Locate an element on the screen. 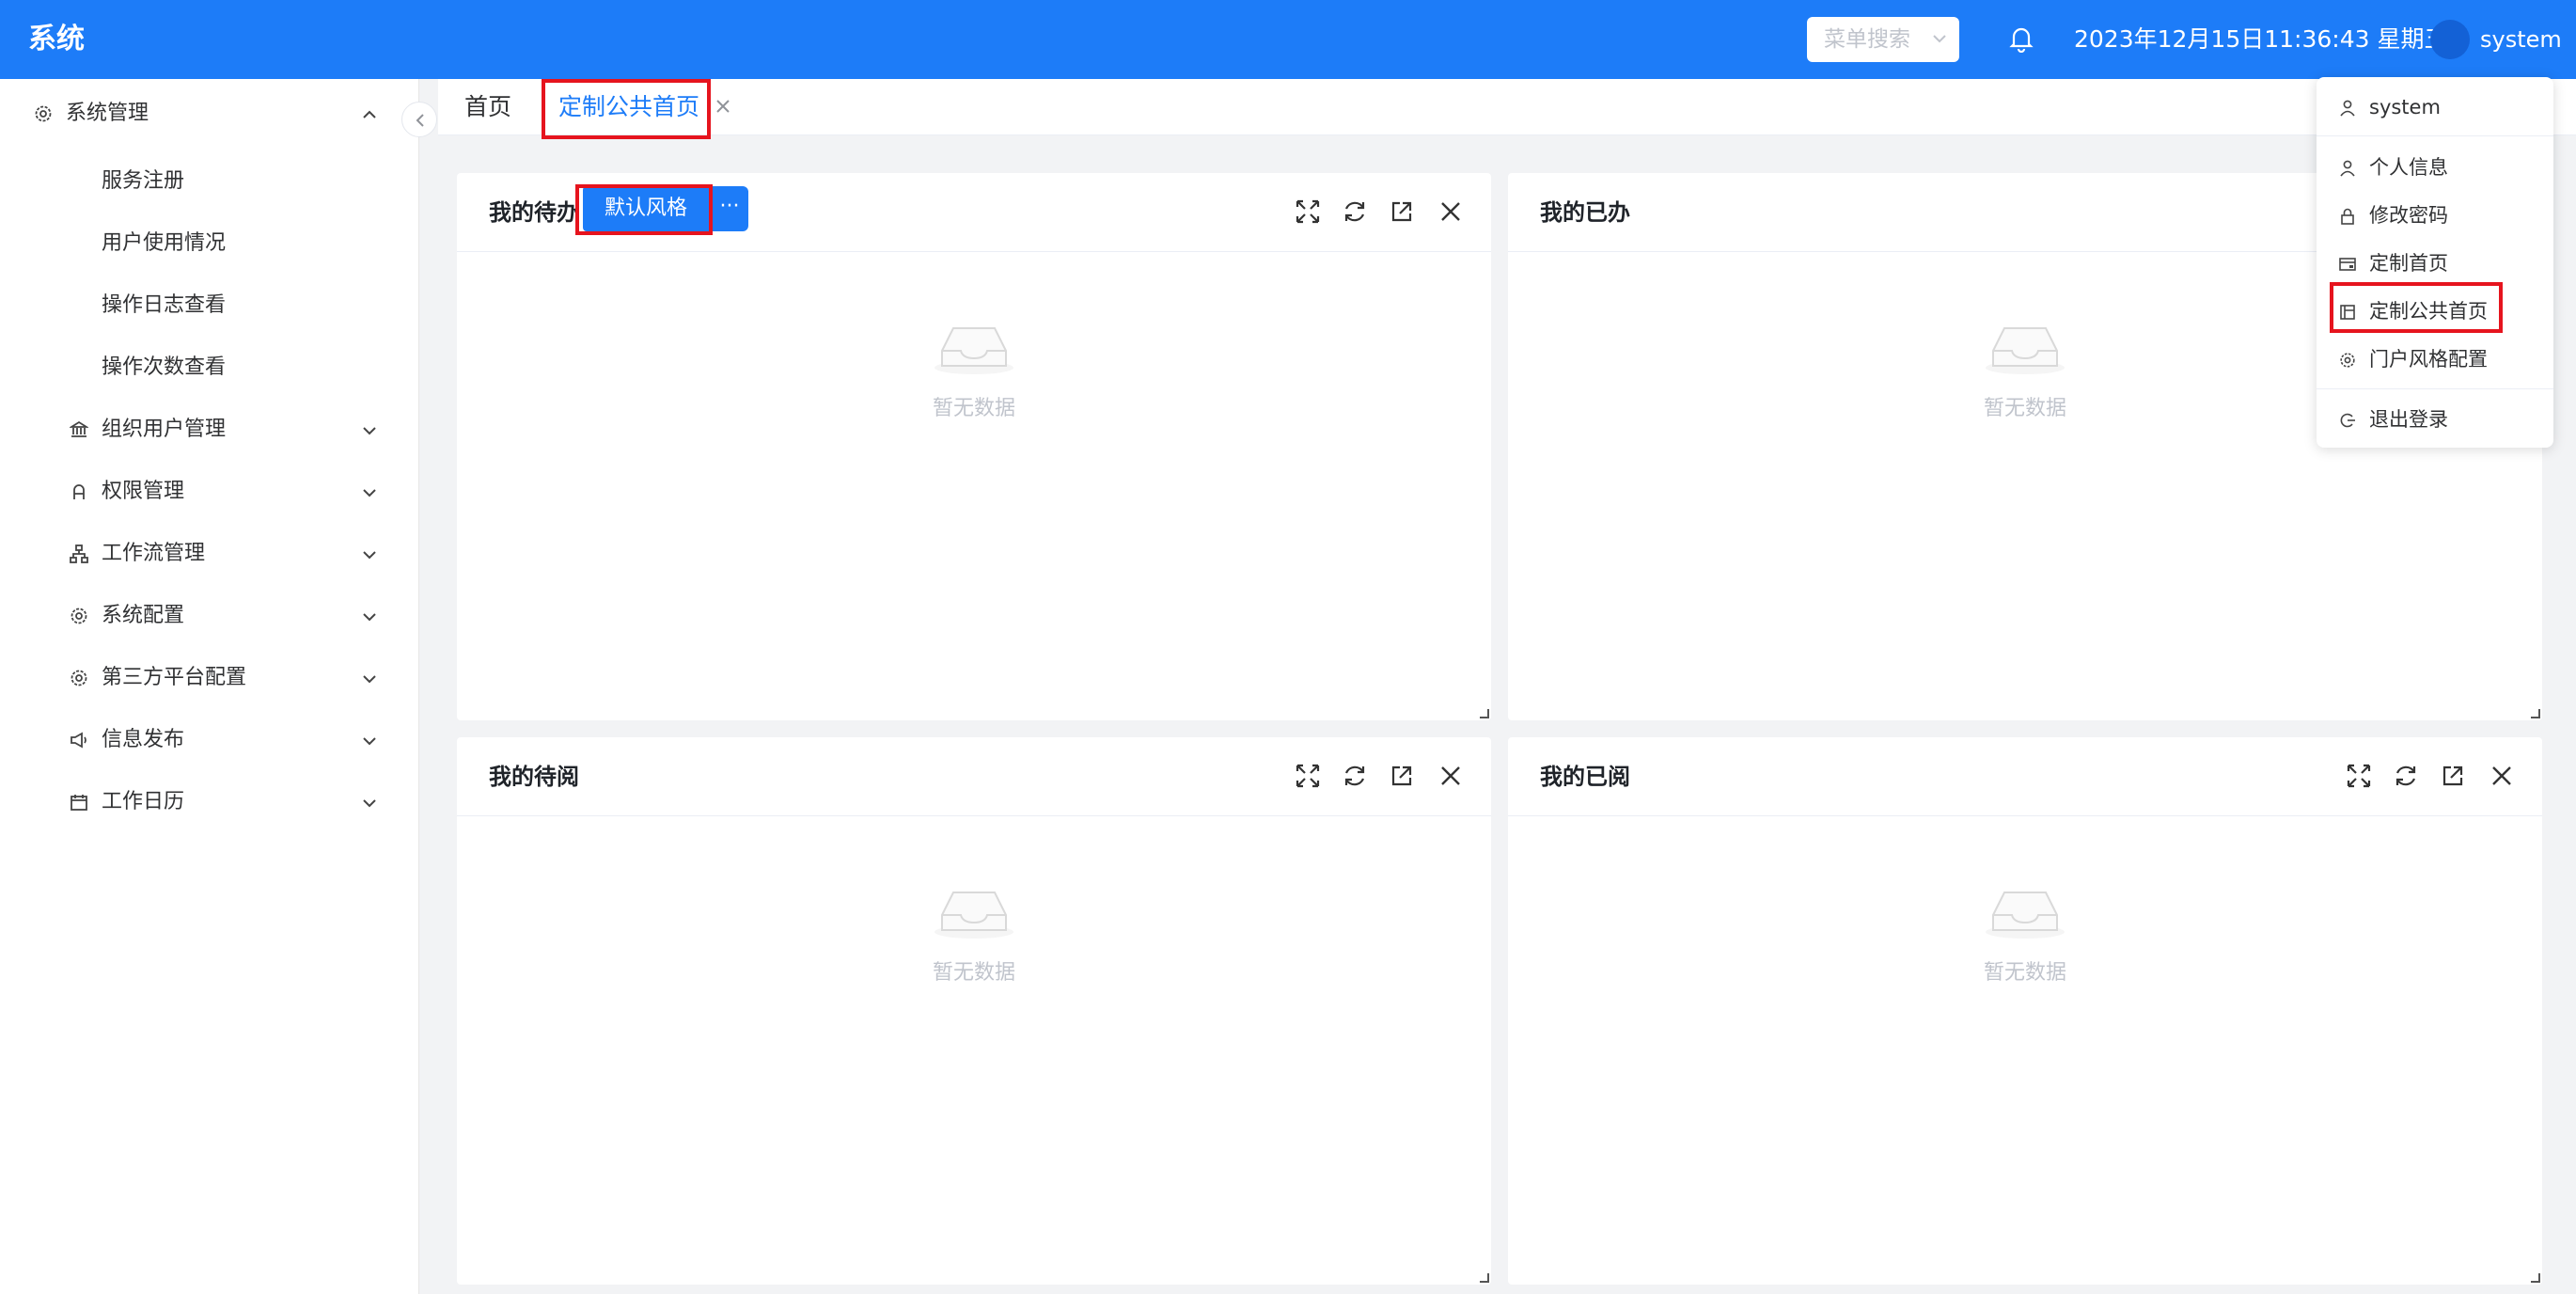 Image resolution: width=2576 pixels, height=1294 pixels. card-title: 我的待办 is located at coordinates (534, 212).